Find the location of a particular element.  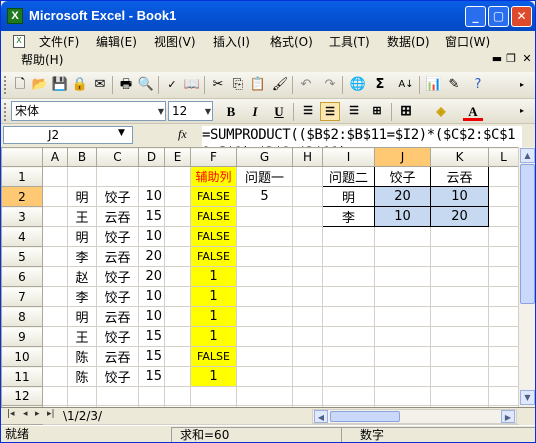

column-header-d: D is located at coordinates (151, 157).